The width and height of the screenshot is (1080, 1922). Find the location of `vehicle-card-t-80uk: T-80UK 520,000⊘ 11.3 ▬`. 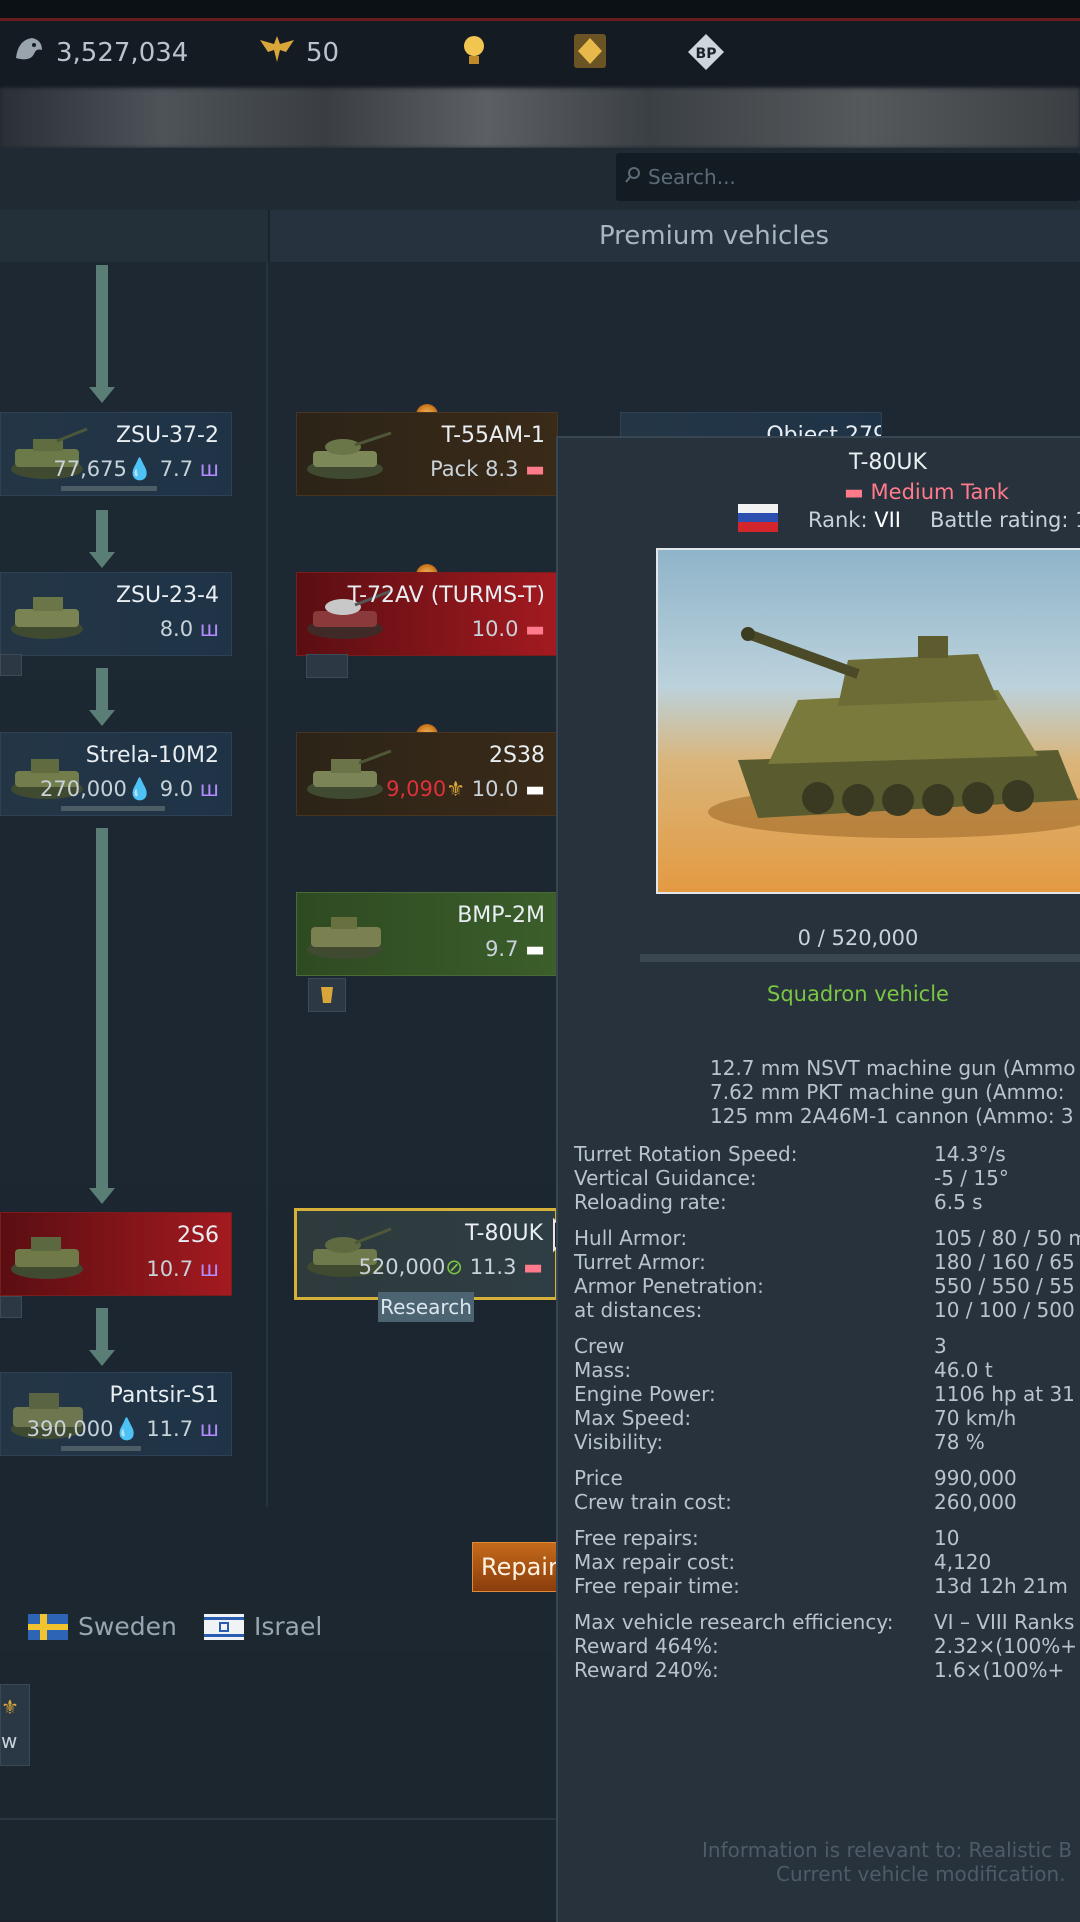

vehicle-card-t-80uk: T-80UK 520,000⊘ 11.3 ▬ is located at coordinates (426, 1254).